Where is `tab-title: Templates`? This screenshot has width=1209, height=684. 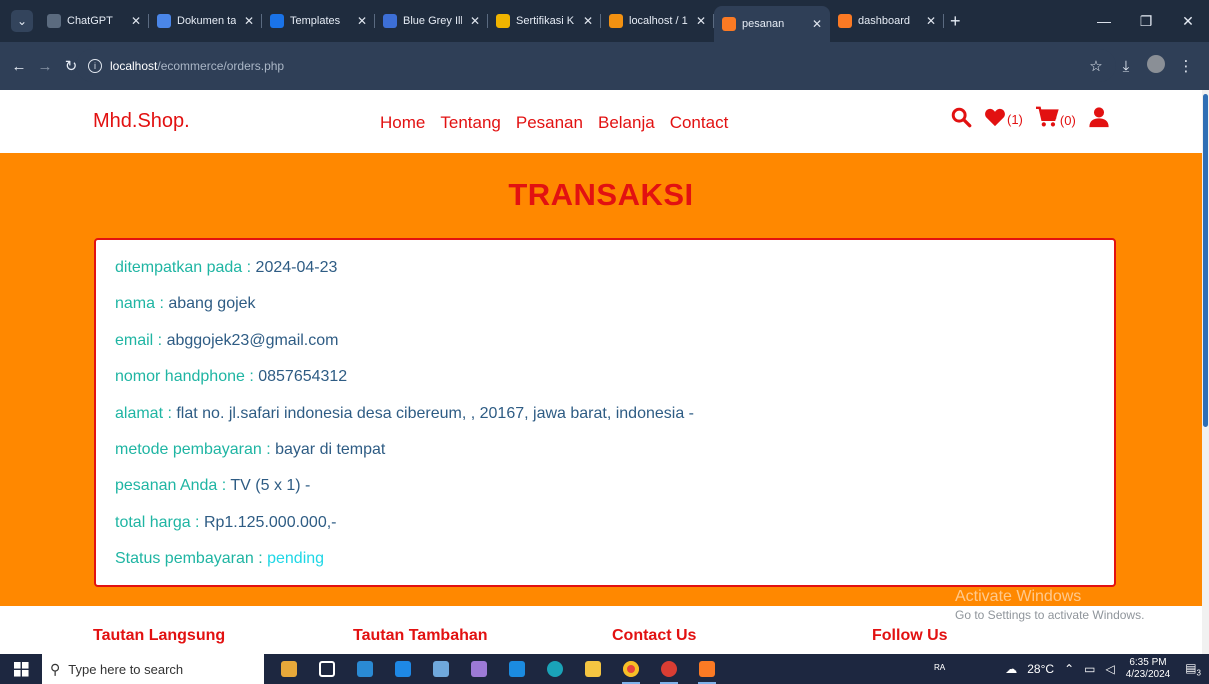 tab-title: Templates is located at coordinates (315, 21).